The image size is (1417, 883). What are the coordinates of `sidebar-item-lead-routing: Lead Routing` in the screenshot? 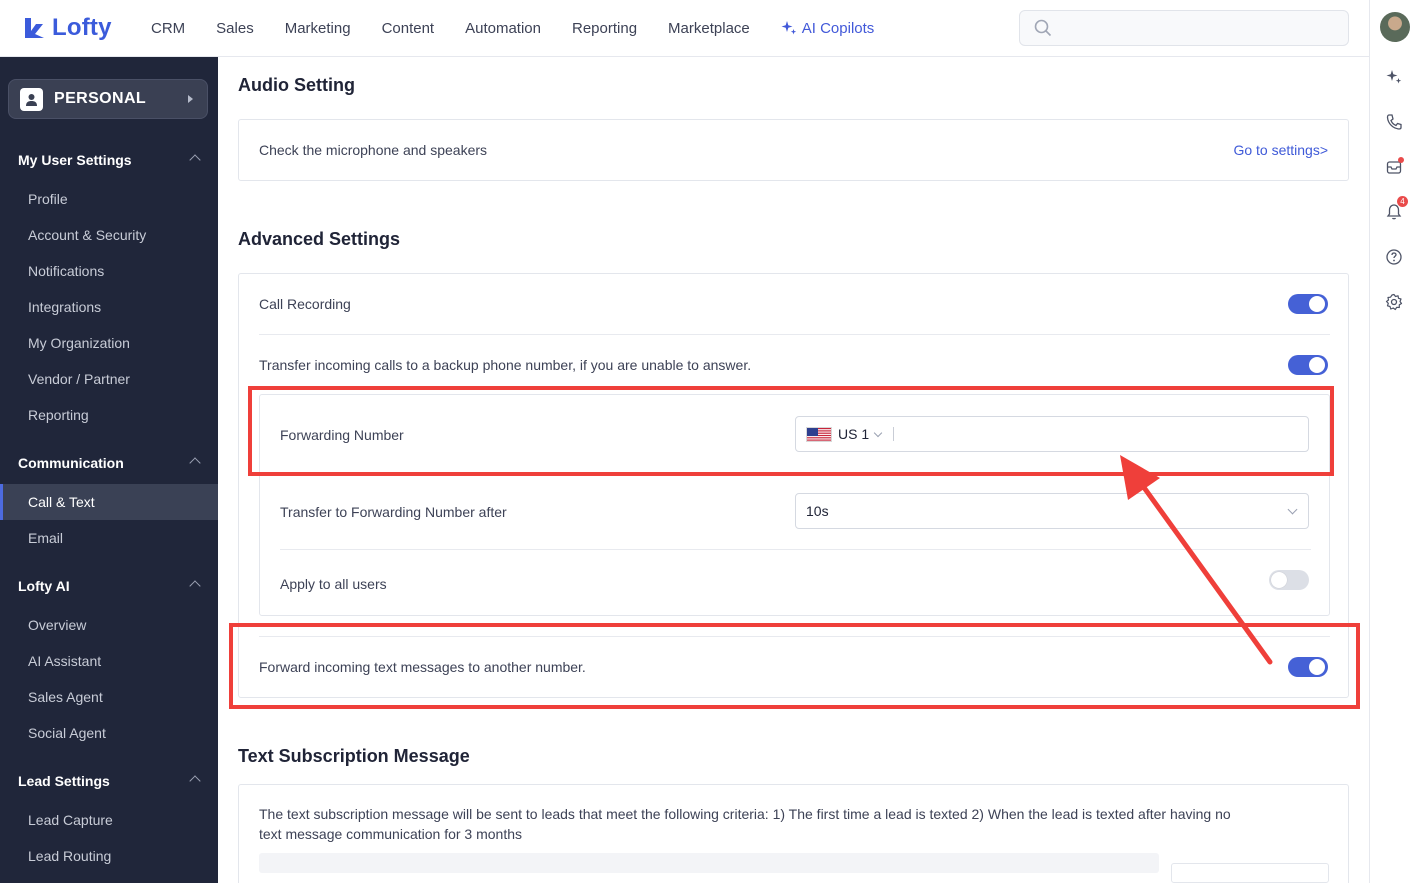 It's located at (109, 856).